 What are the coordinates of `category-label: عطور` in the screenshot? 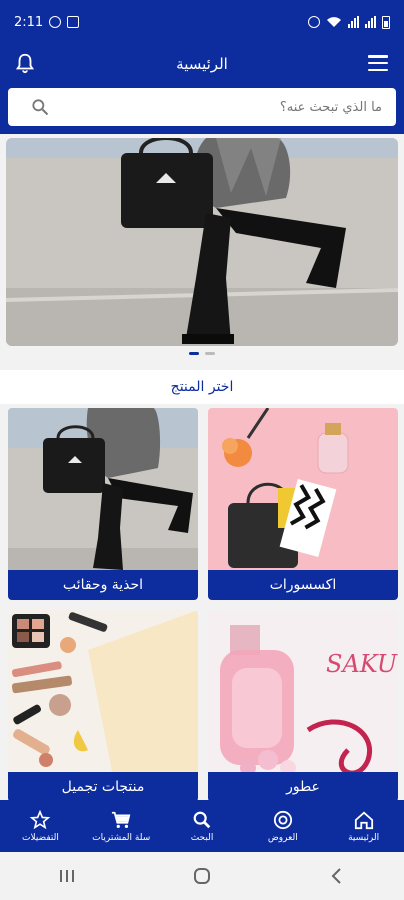 It's located at (303, 787).